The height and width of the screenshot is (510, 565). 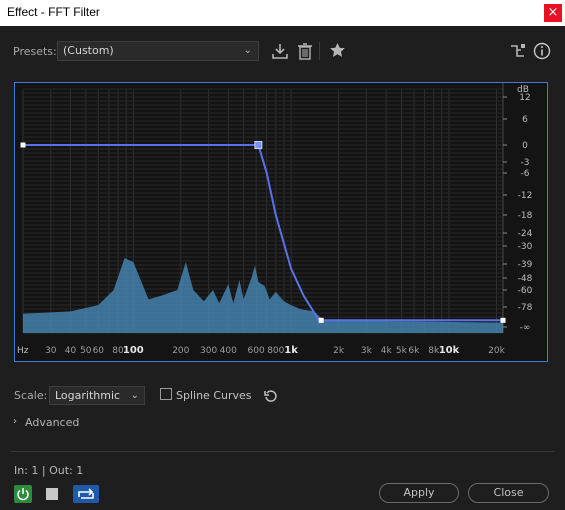 What do you see at coordinates (51, 351) in the screenshot?
I see `hz-tick-label: 30` at bounding box center [51, 351].